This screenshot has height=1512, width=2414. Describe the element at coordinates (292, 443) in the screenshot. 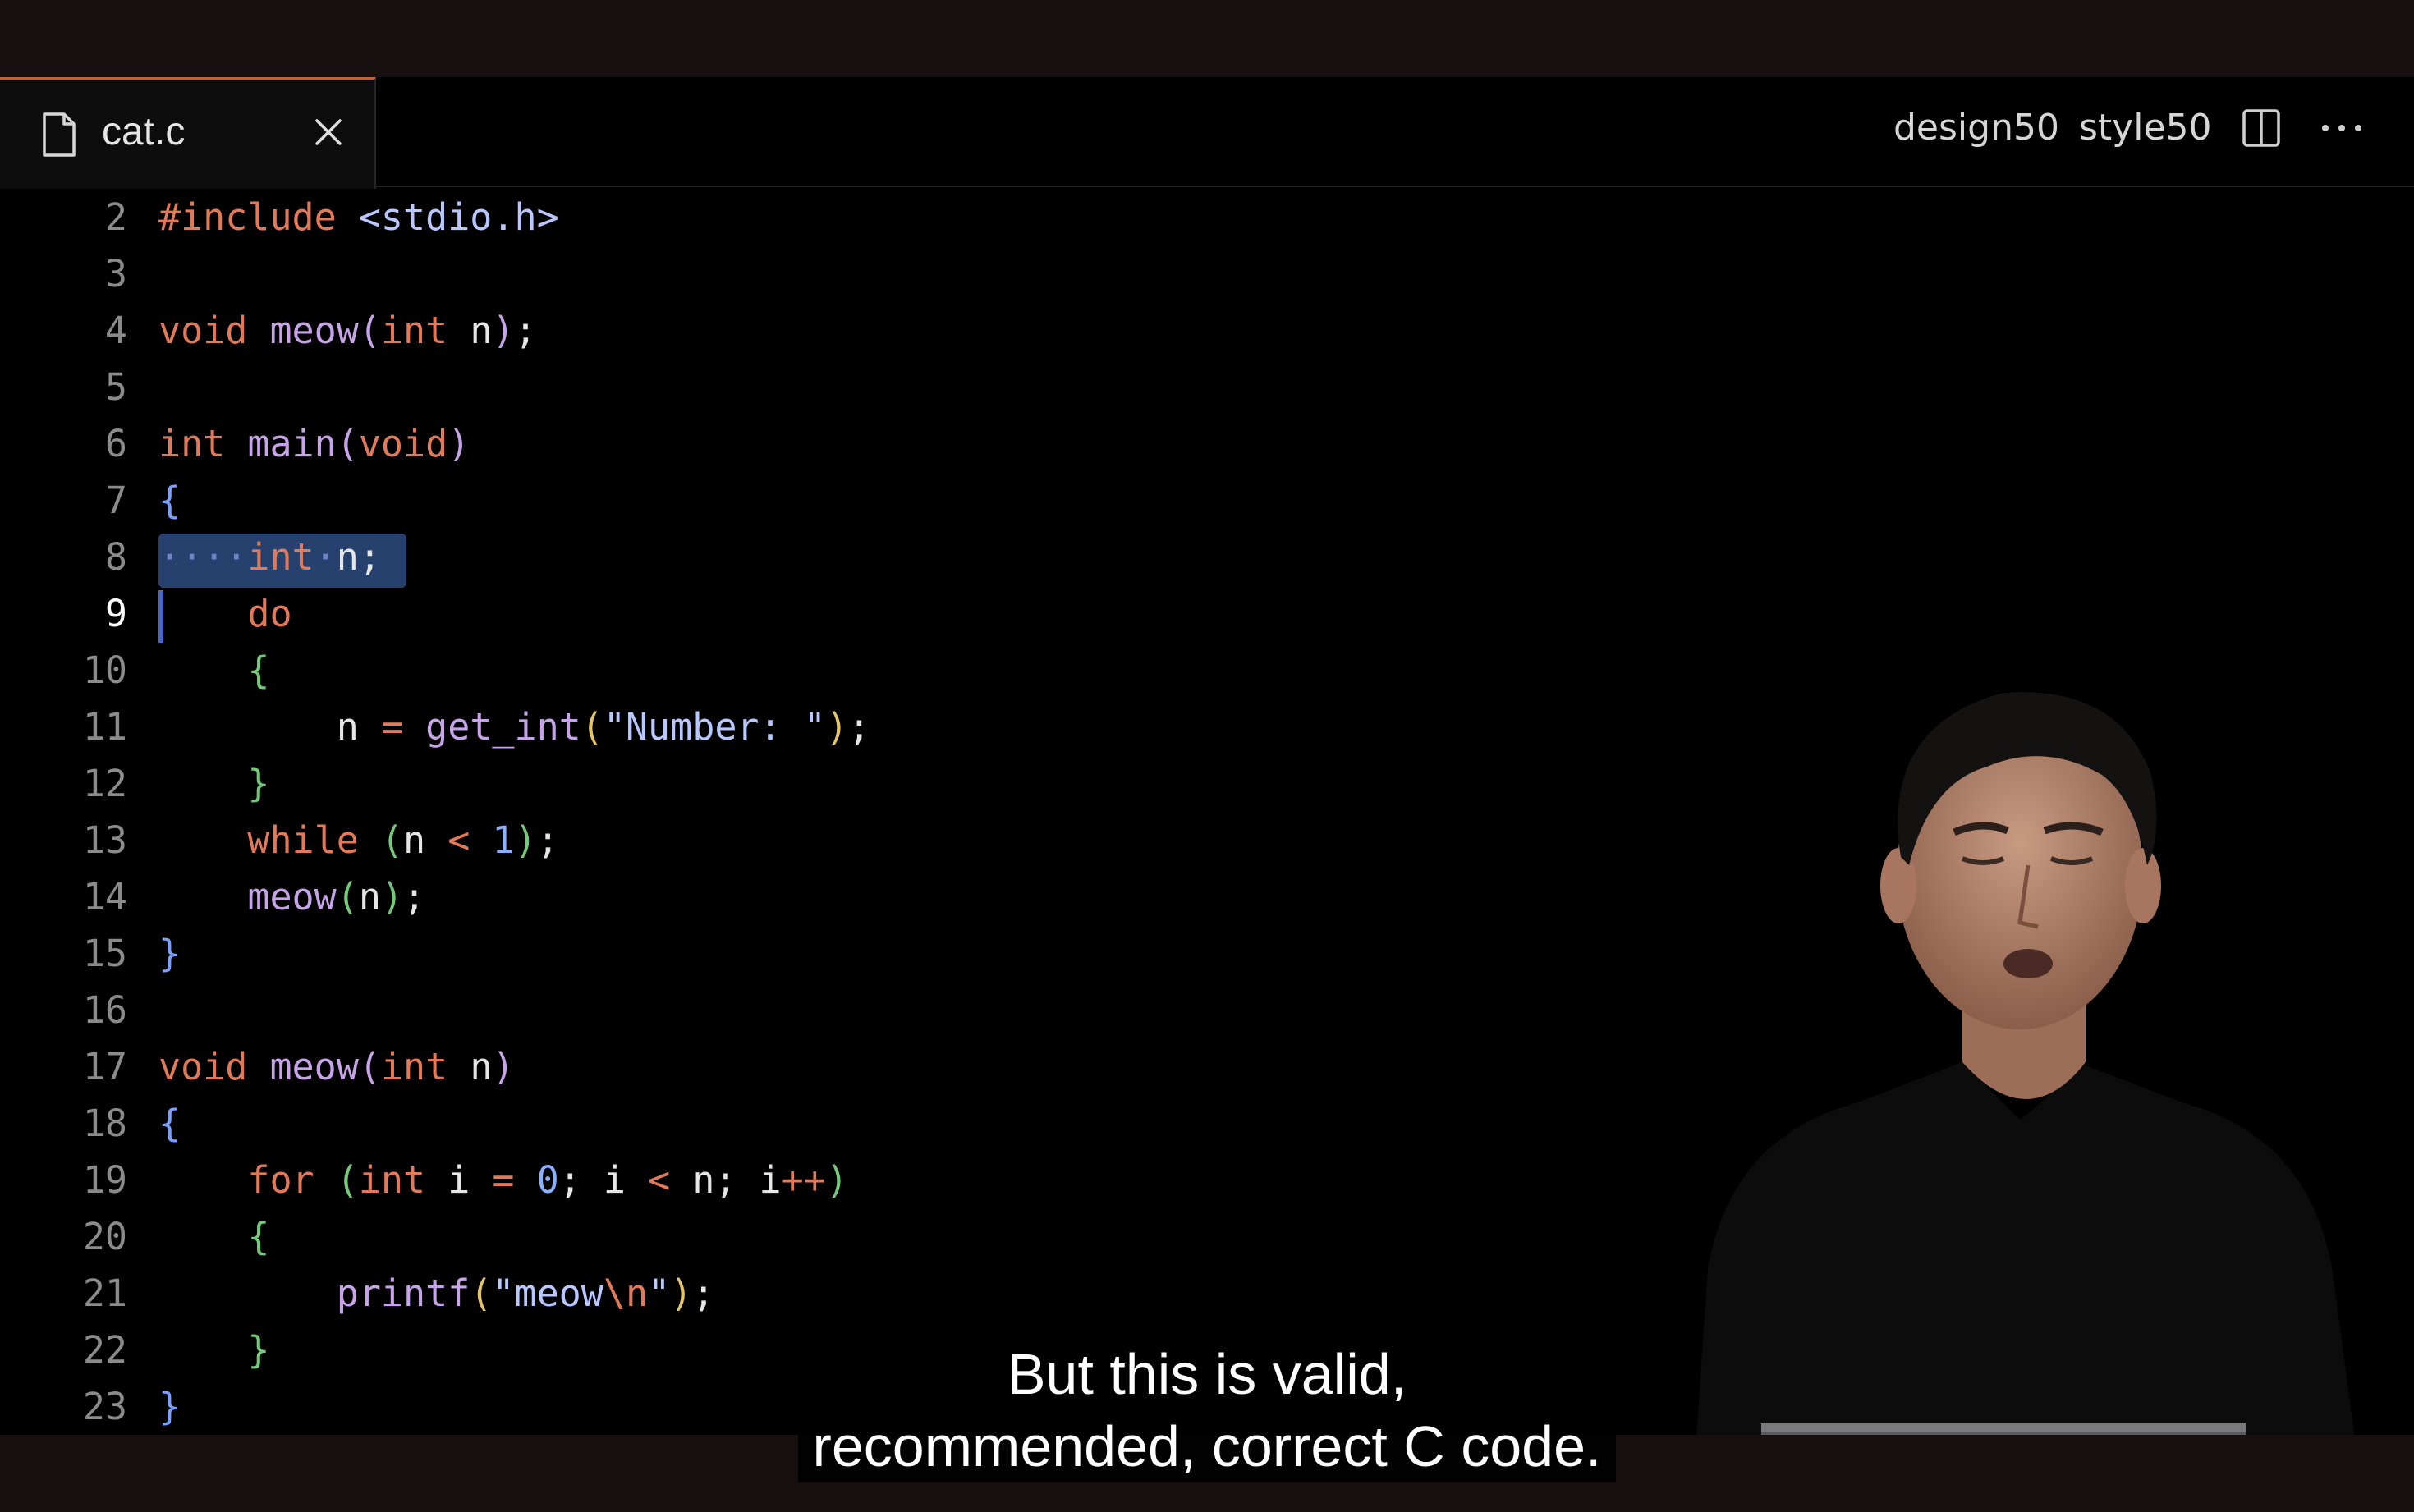

I see `code-token: main` at that location.